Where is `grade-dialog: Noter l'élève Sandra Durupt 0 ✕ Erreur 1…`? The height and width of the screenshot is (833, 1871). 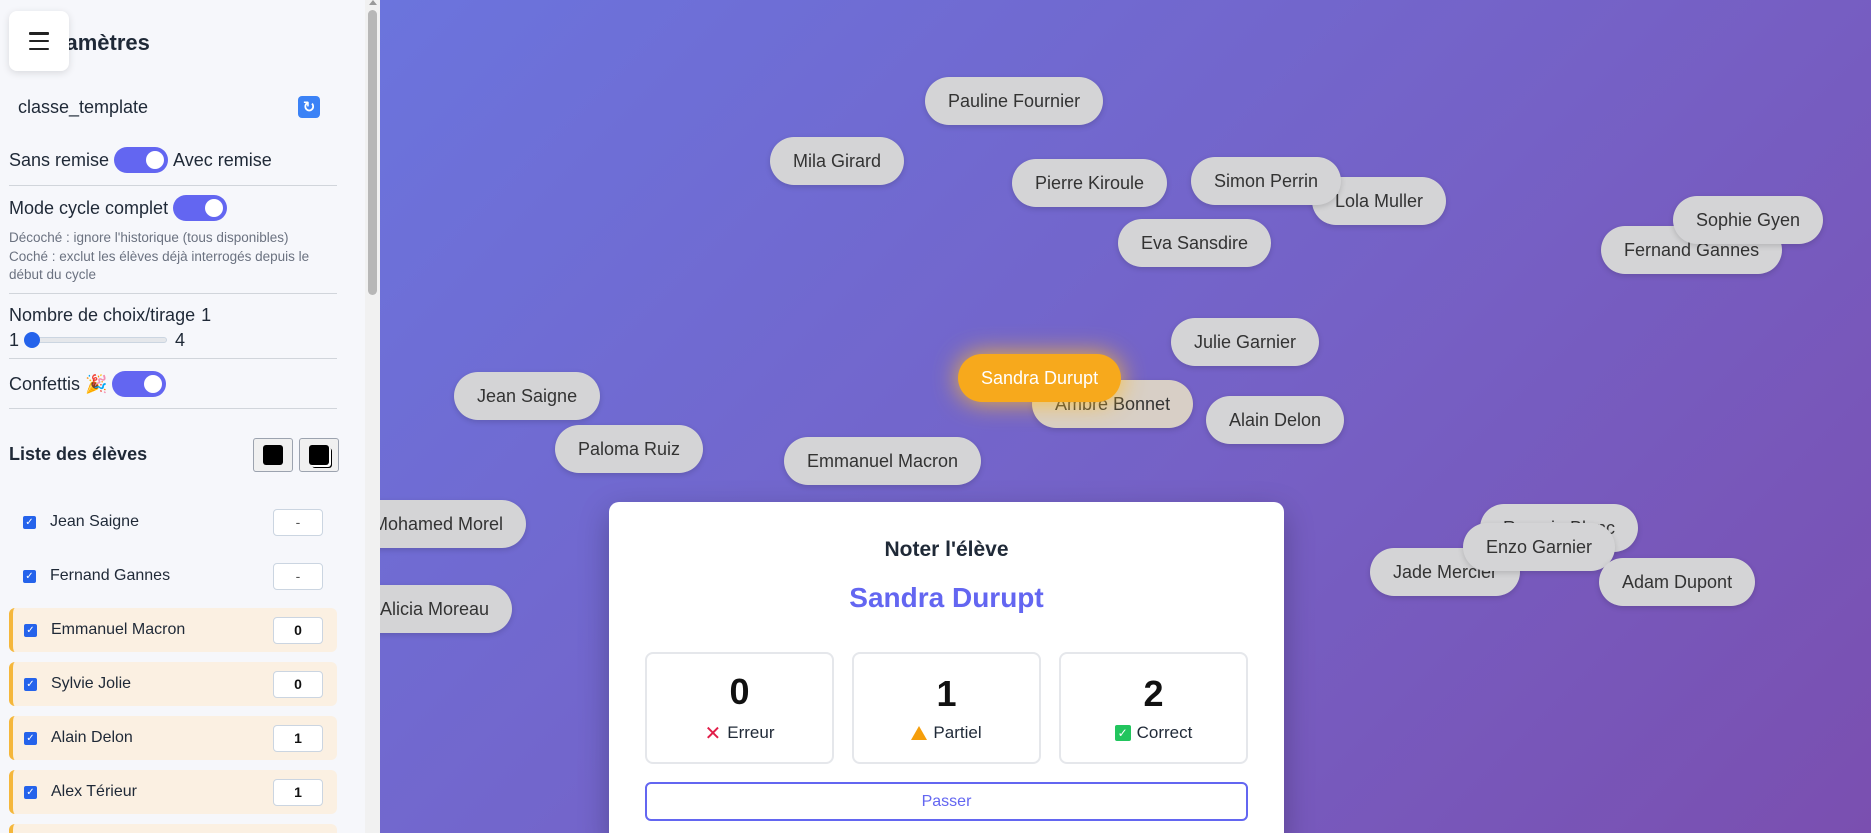
grade-dialog: Noter l'élève Sandra Durupt 0 ✕ Erreur 1… is located at coordinates (946, 667).